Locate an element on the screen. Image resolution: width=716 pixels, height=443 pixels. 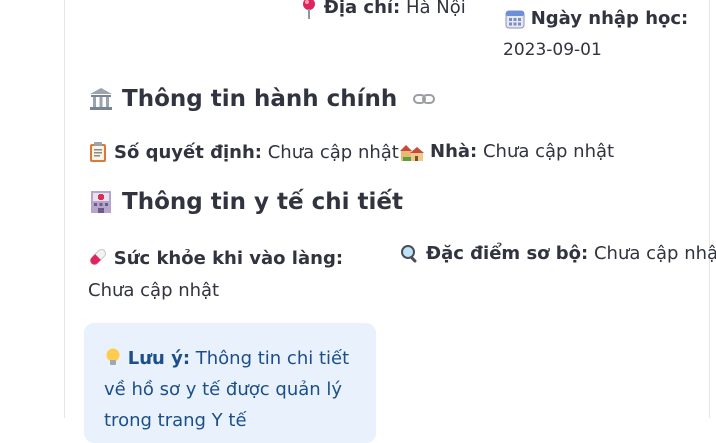
medical-section-title: Thông tin y tế chi tiết is located at coordinates (262, 202).